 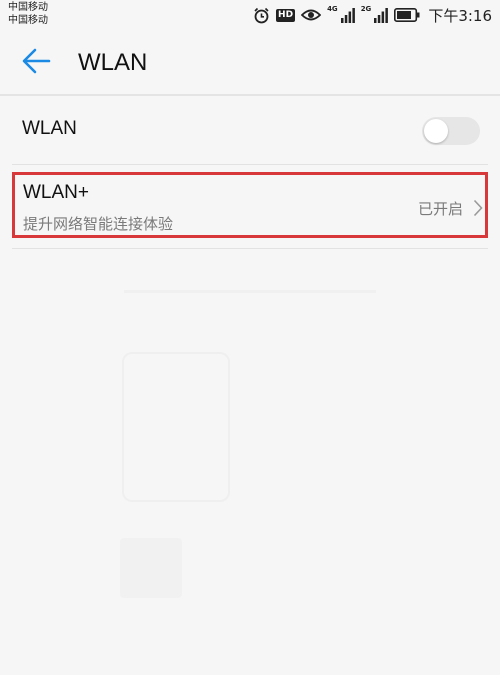 What do you see at coordinates (311, 15) in the screenshot?
I see `eye-comfort-icon` at bounding box center [311, 15].